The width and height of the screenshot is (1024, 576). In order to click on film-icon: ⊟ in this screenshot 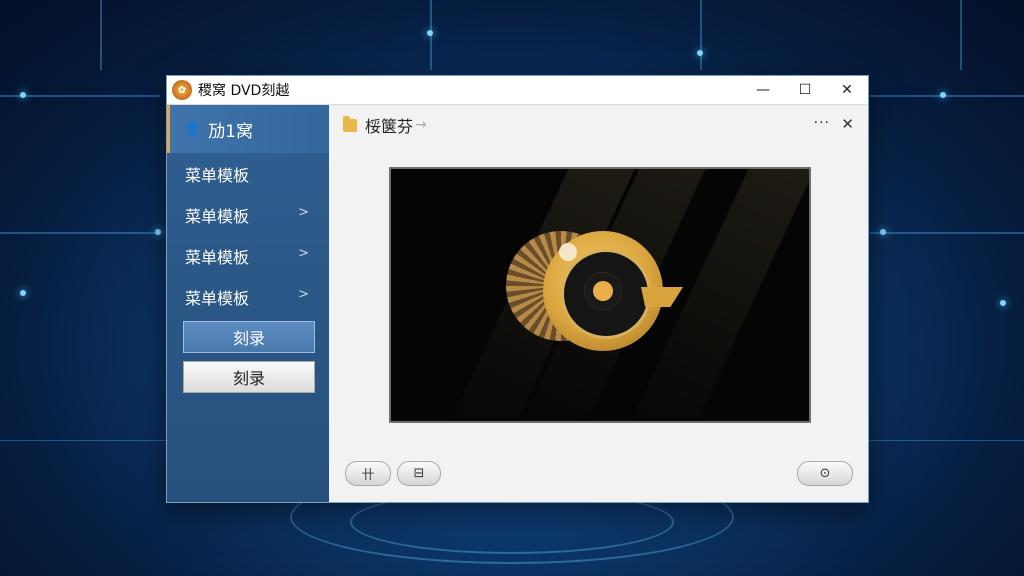, I will do `click(419, 473)`.